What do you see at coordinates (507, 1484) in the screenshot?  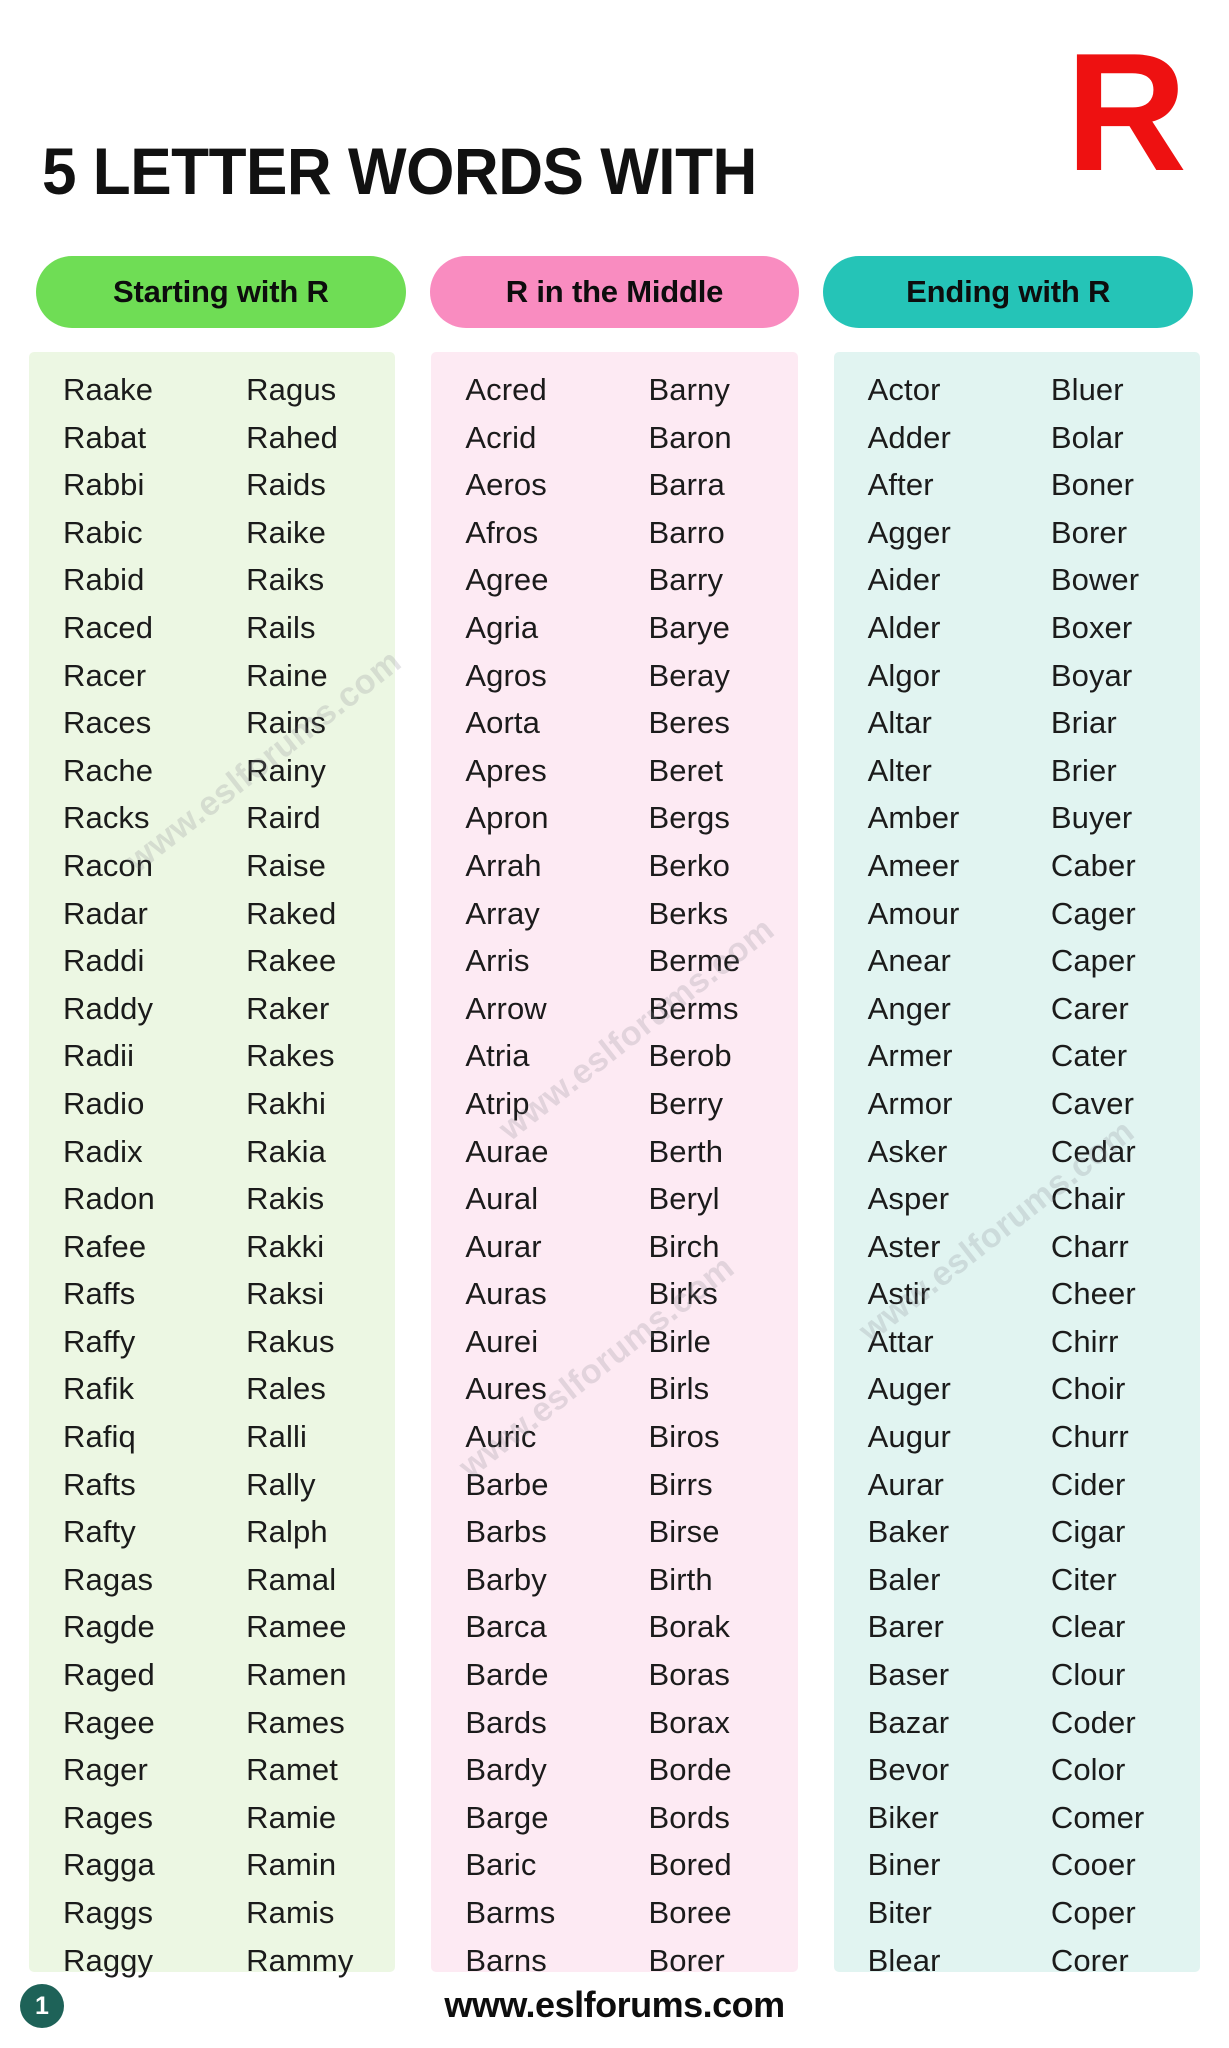 I see `word-item: Barbe` at bounding box center [507, 1484].